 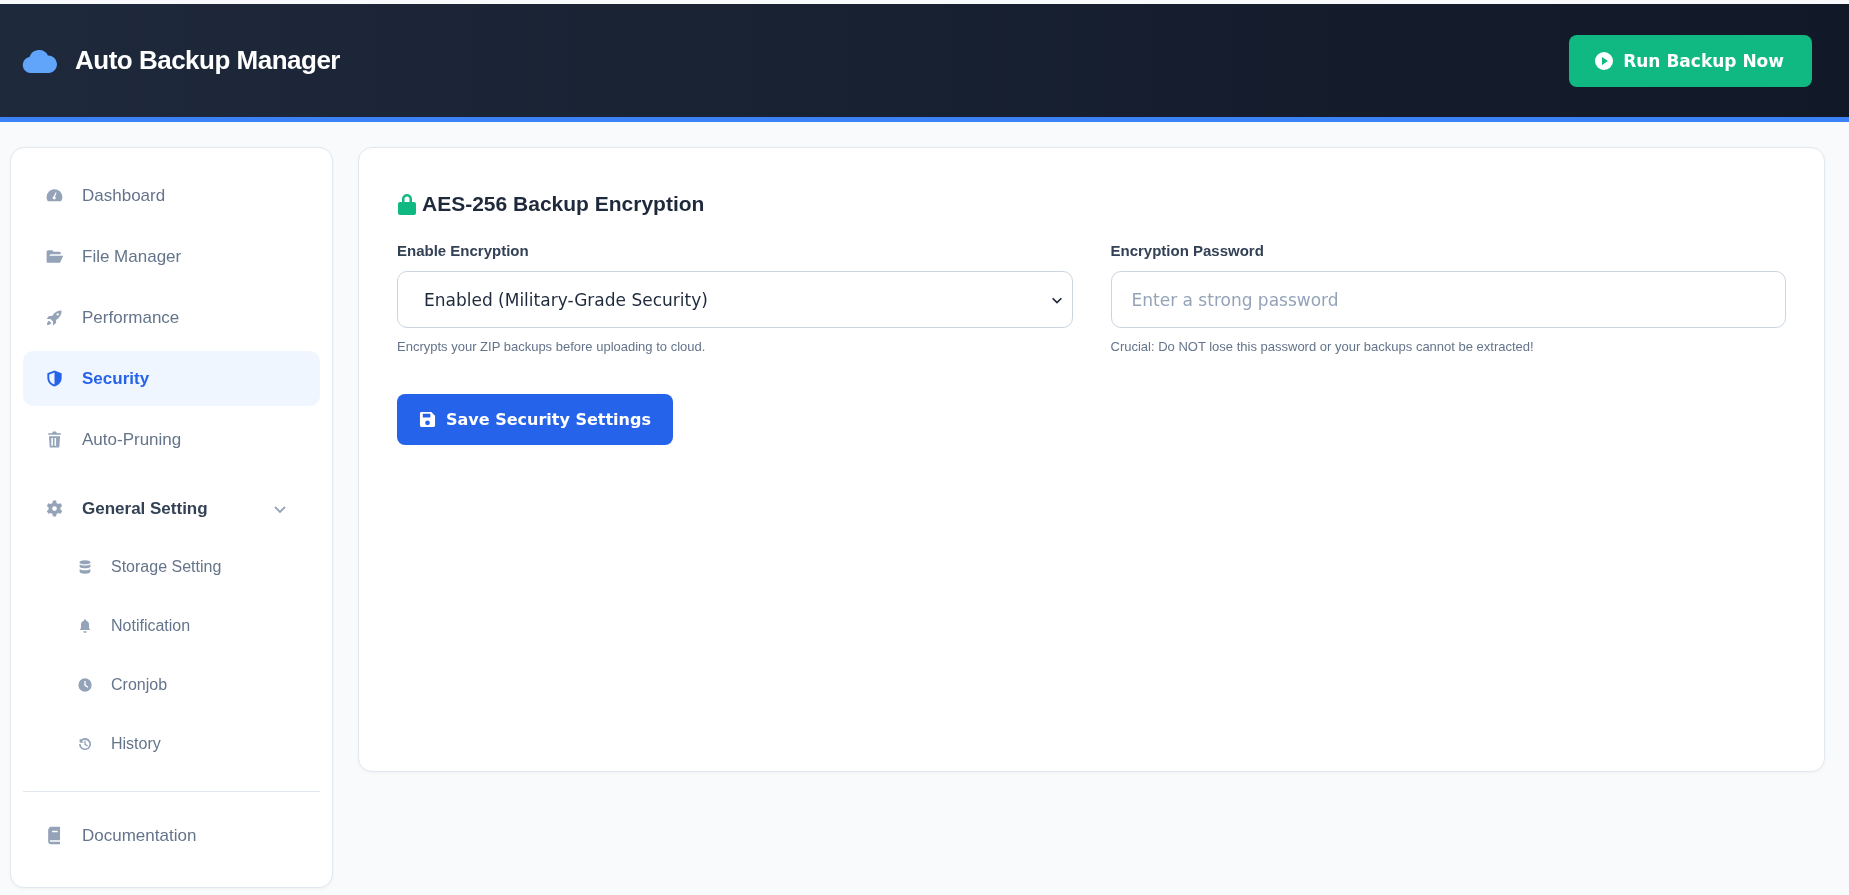 What do you see at coordinates (85, 626) in the screenshot?
I see `bell-icon` at bounding box center [85, 626].